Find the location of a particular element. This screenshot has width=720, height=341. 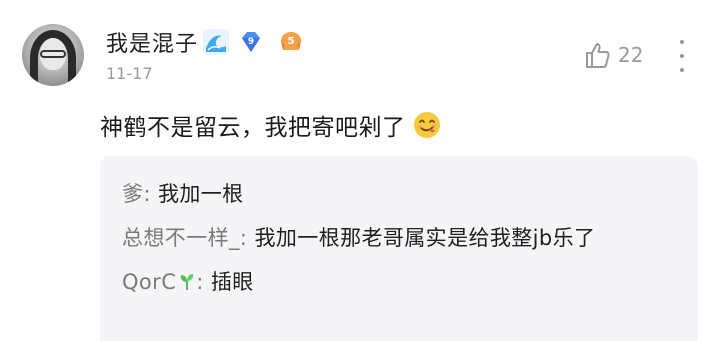

reply-item: 总想不一样_: 我加一根那老哥属实是给我整jb乐了 is located at coordinates (402, 238).